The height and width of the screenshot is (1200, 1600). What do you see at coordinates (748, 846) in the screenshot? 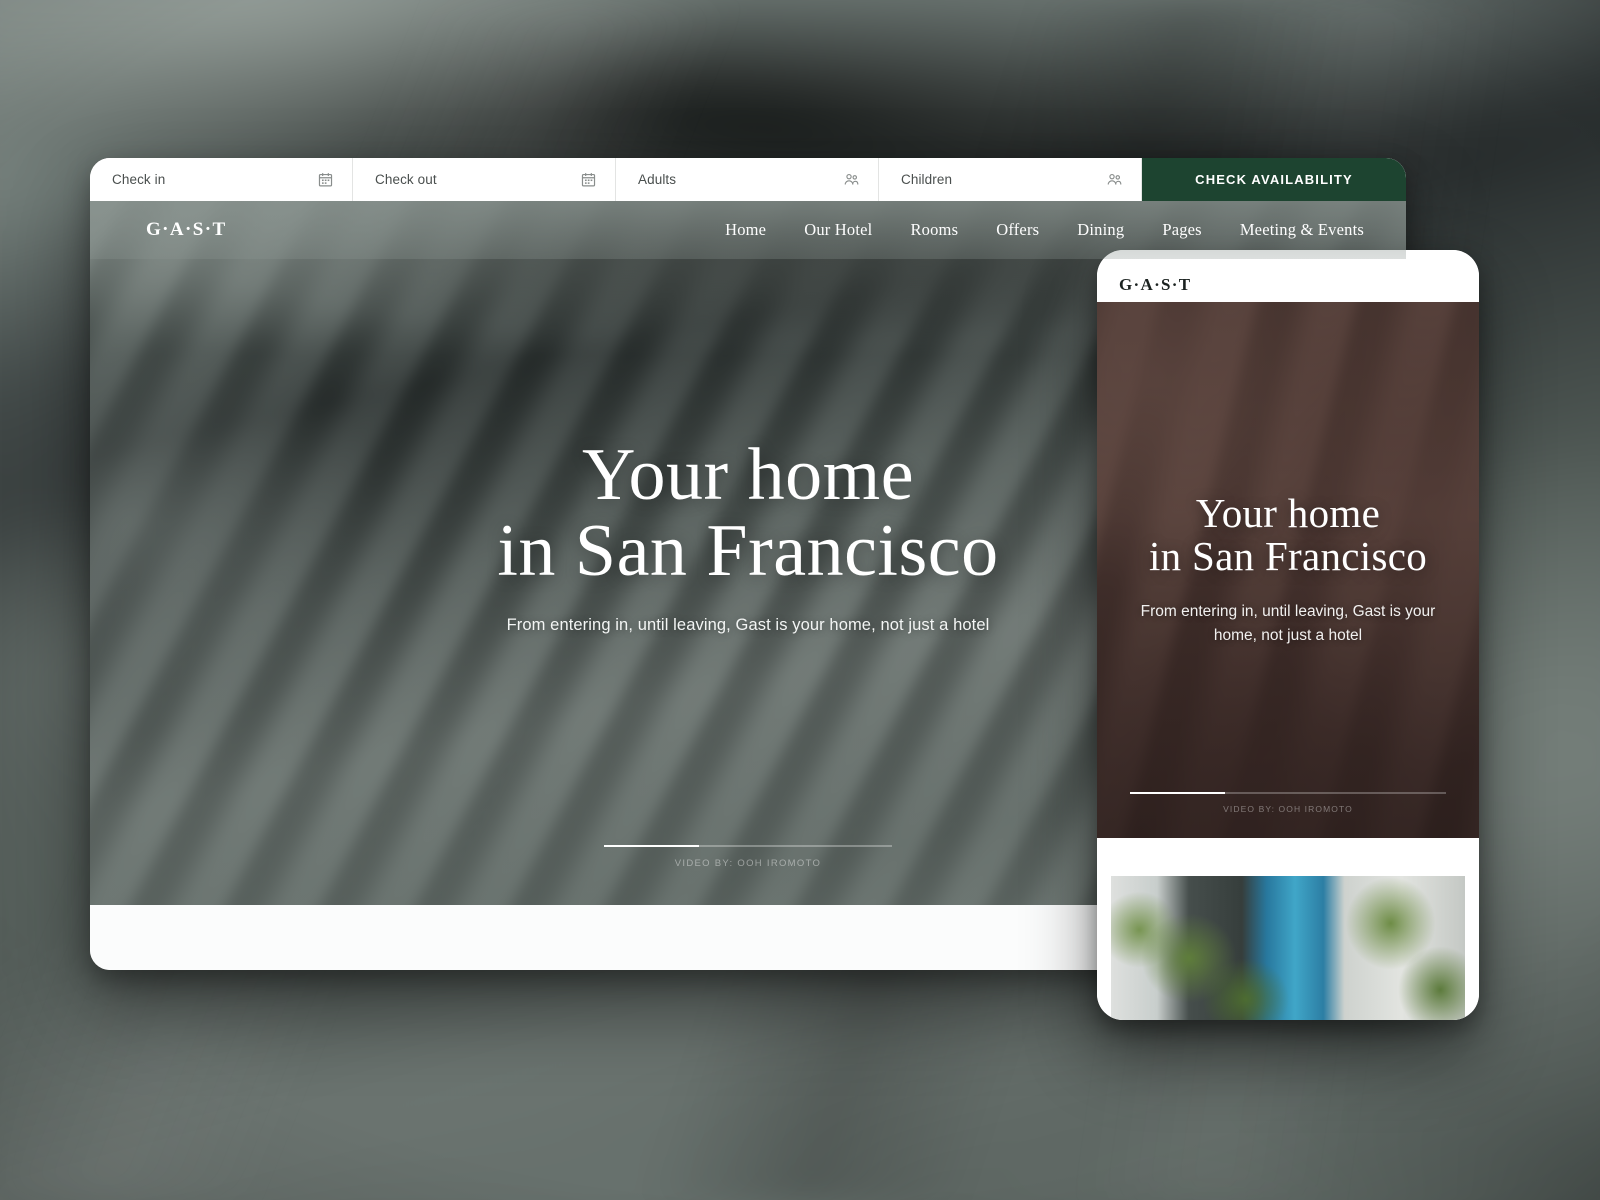
I see `hero-progress-track` at bounding box center [748, 846].